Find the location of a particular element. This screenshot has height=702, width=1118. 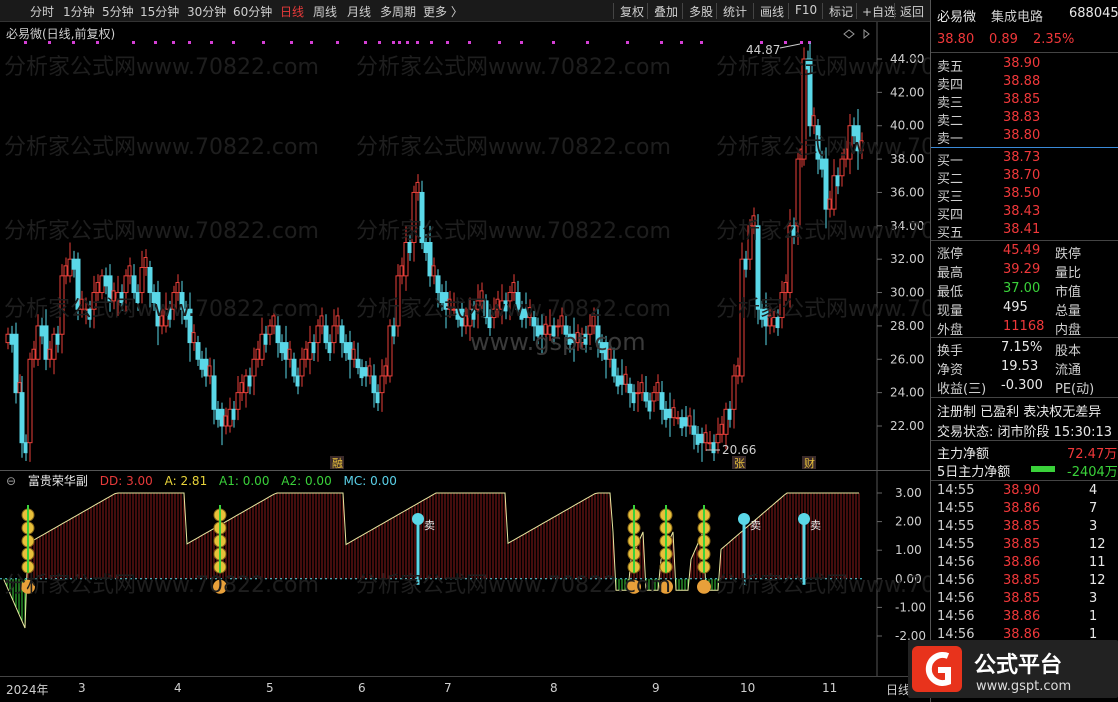

stat-row: 涨停 45.49 跌停 is located at coordinates (1024, 252).